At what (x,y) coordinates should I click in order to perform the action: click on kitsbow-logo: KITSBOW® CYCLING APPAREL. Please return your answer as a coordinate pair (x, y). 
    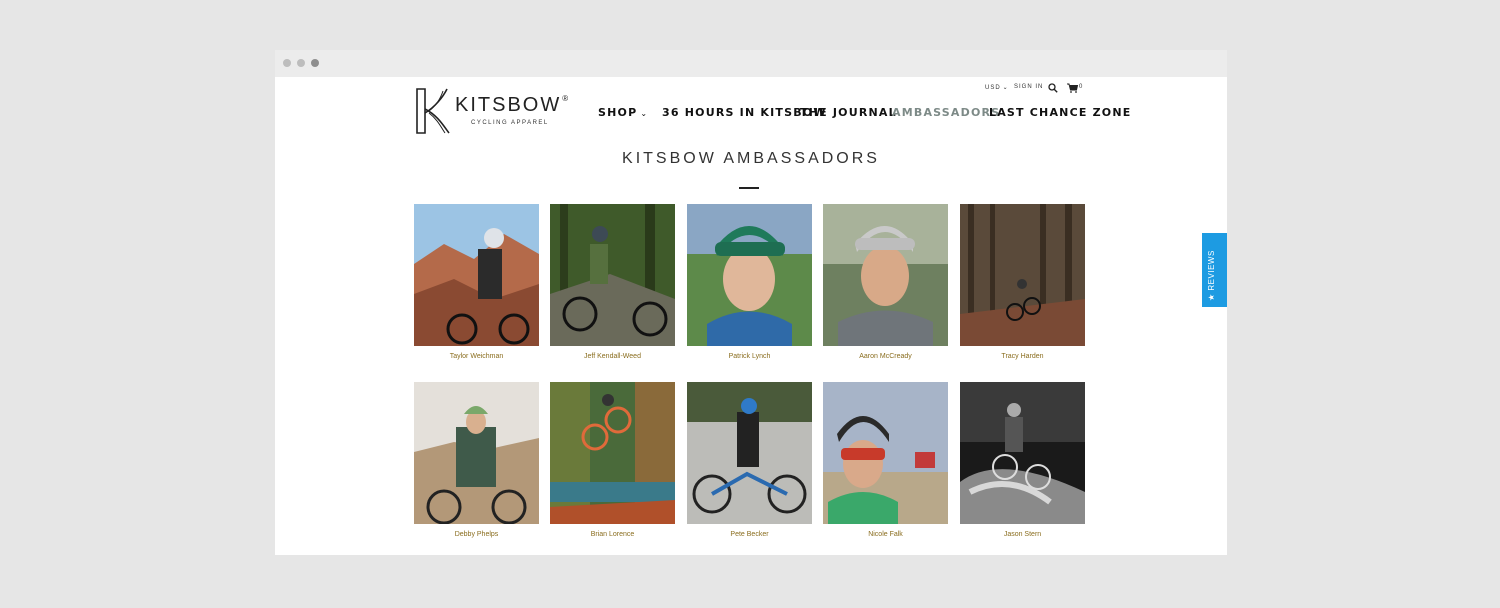
    Looking at the image, I should click on (490, 112).